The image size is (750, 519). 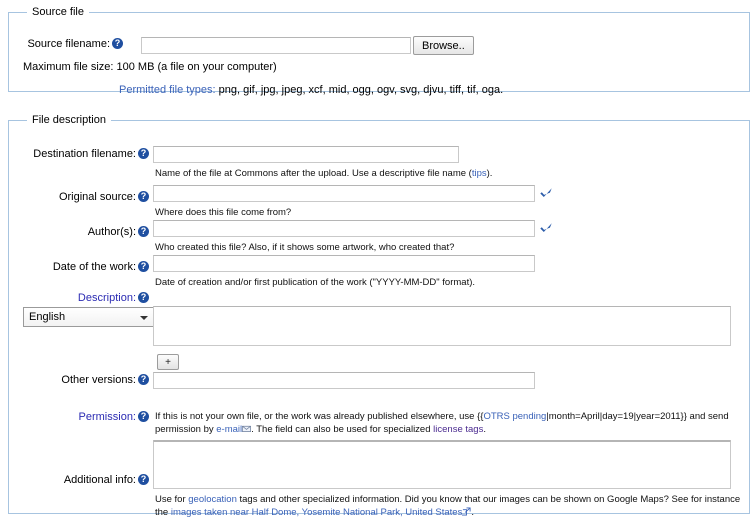 I want to click on geolocation-link: geolocation, so click(x=212, y=499).